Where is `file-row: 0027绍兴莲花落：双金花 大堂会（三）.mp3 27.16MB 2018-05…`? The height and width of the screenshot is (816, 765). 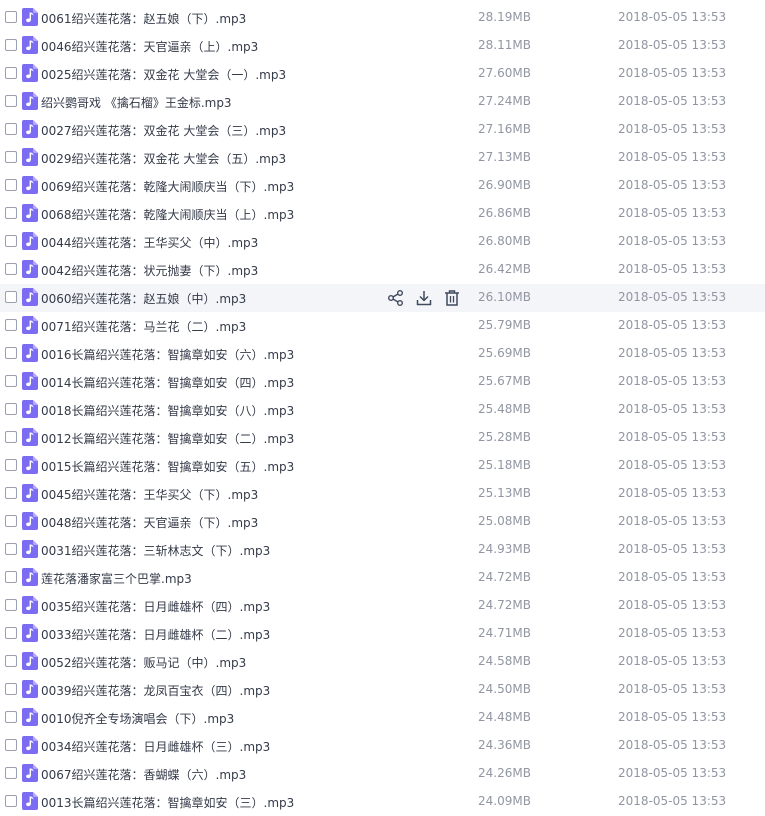
file-row: 0027绍兴莲花落：双金花 大堂会（三）.mp3 27.16MB 2018-05… is located at coordinates (382, 130).